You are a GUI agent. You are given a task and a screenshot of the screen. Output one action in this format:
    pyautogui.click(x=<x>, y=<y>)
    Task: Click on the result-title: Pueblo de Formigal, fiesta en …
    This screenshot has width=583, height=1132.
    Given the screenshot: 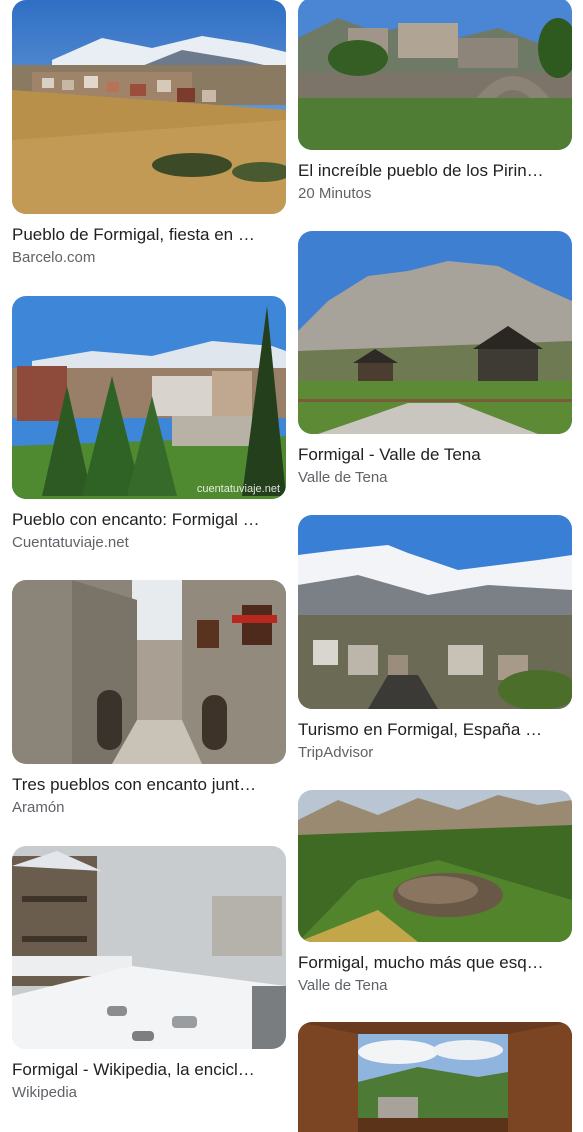 What is the action you would take?
    pyautogui.click(x=149, y=235)
    